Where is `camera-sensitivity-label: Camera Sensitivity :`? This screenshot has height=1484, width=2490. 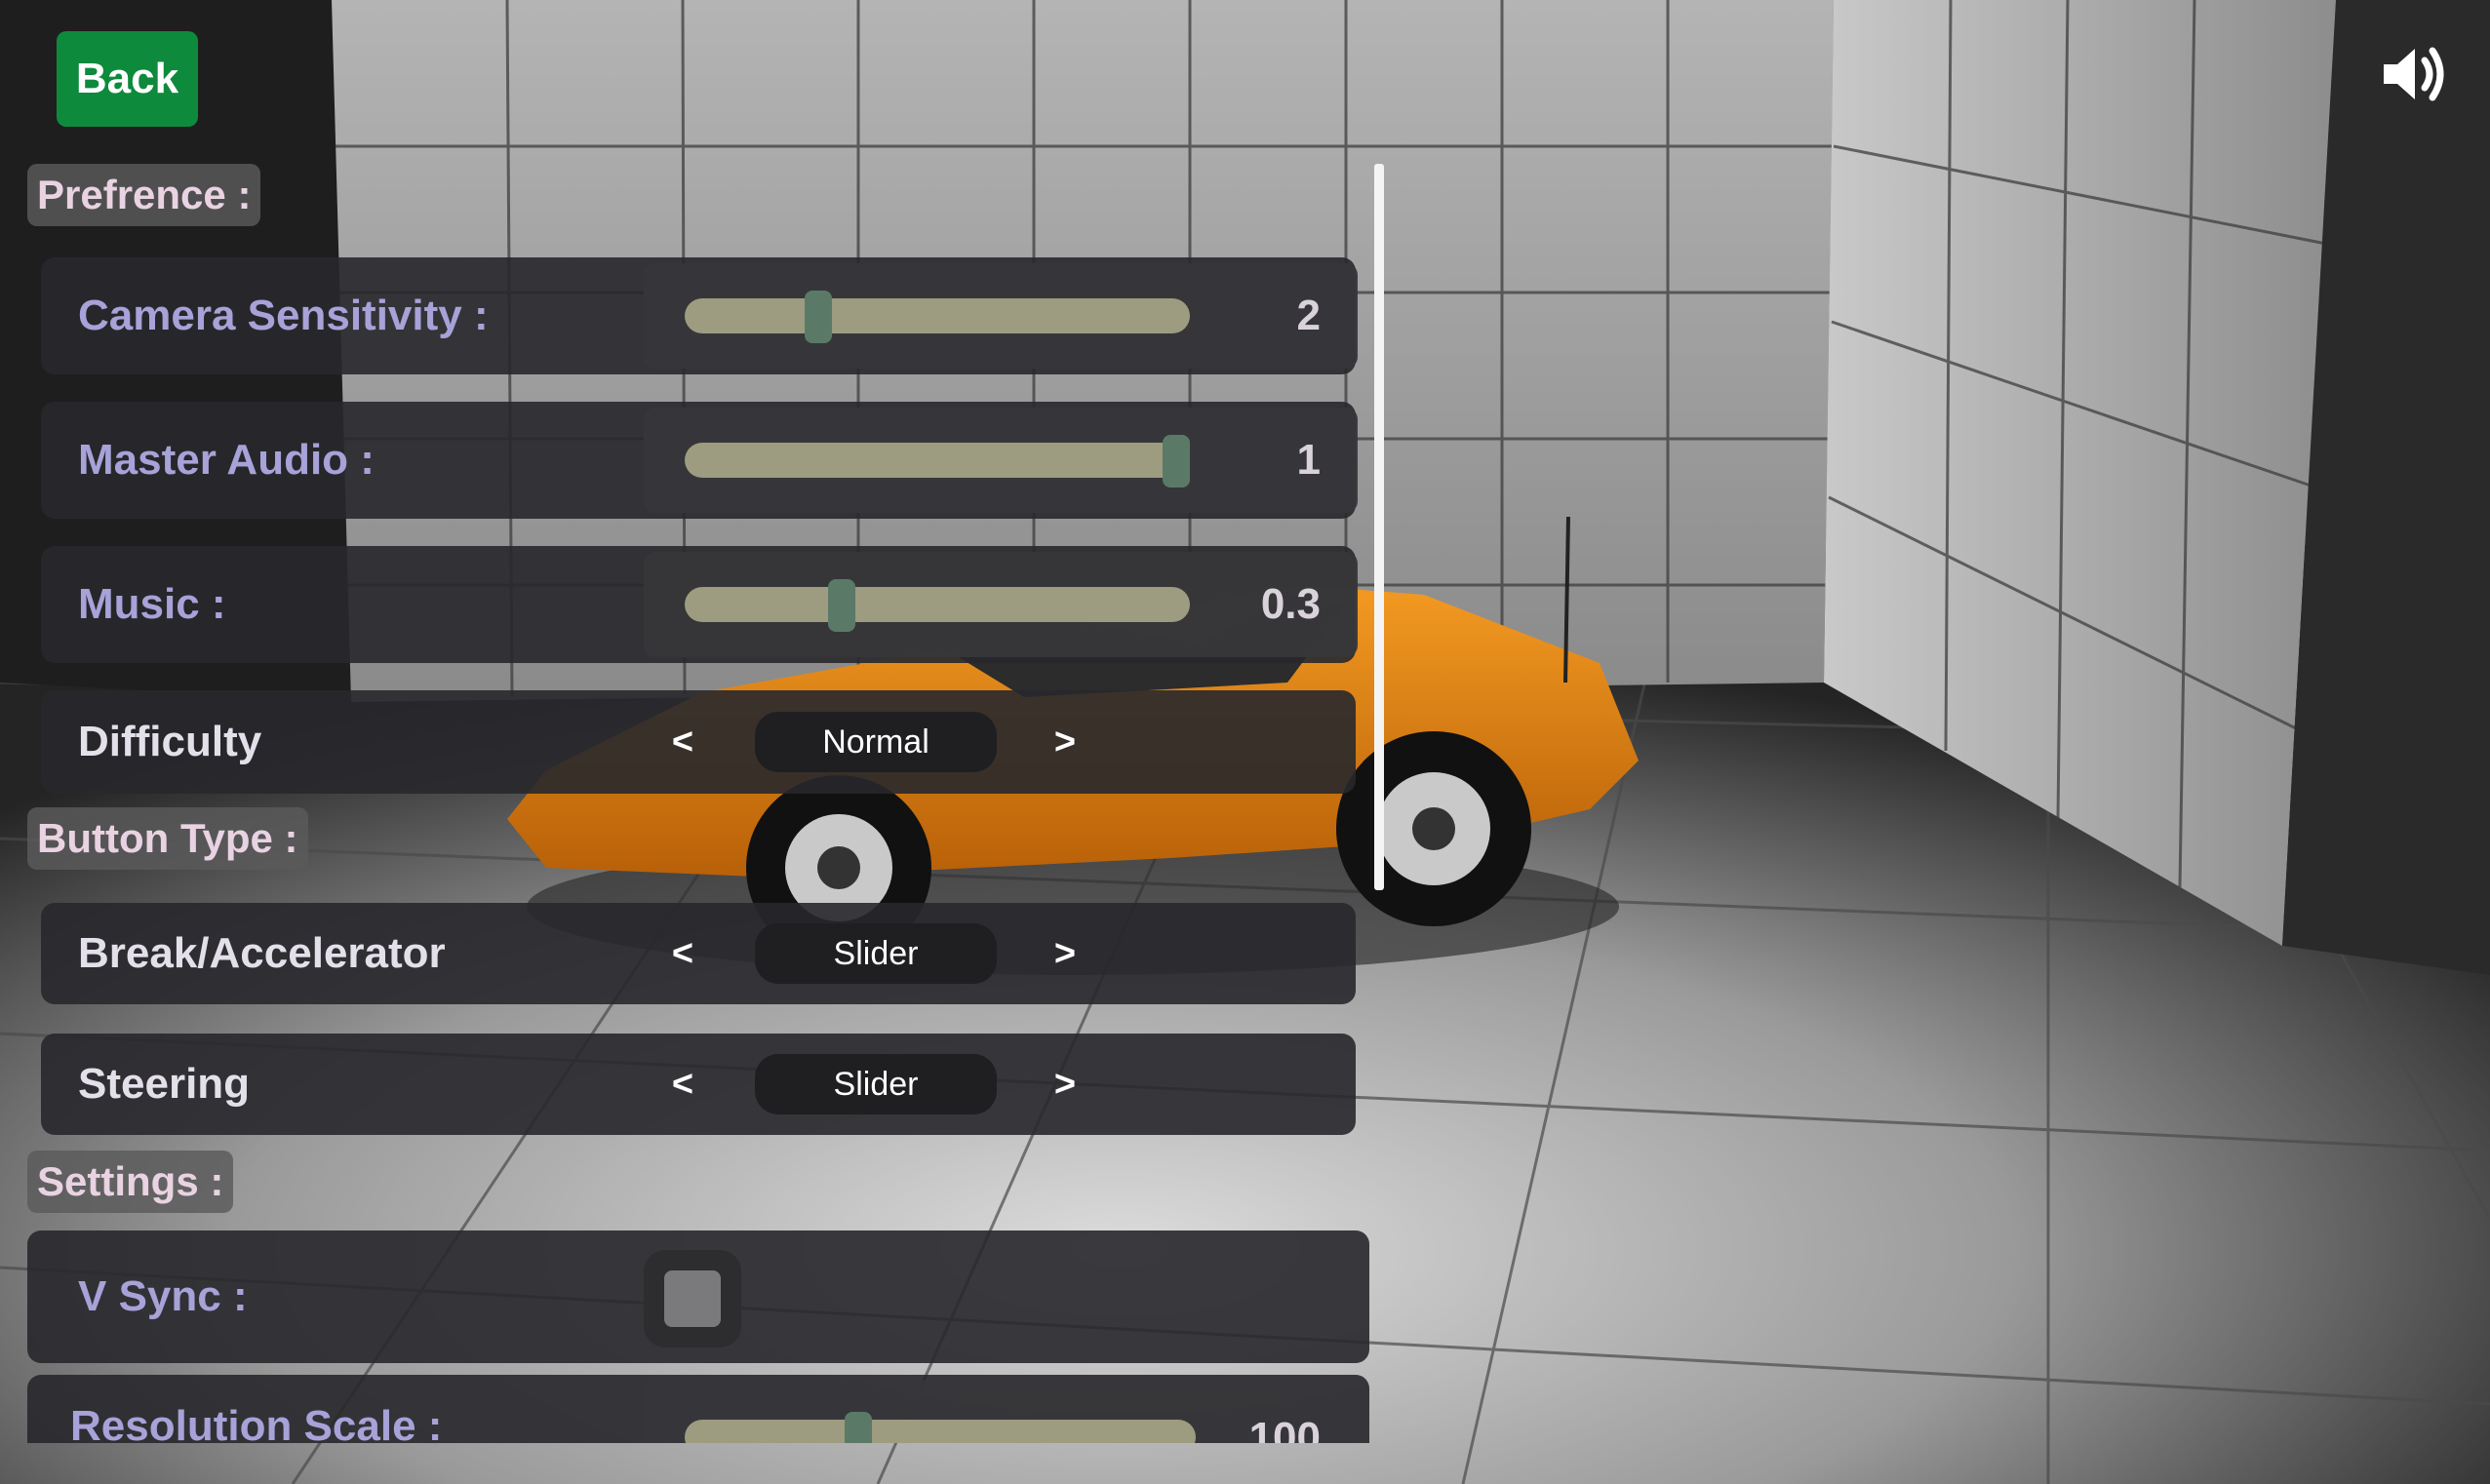
camera-sensitivity-label: Camera Sensitivity : is located at coordinates (283, 315).